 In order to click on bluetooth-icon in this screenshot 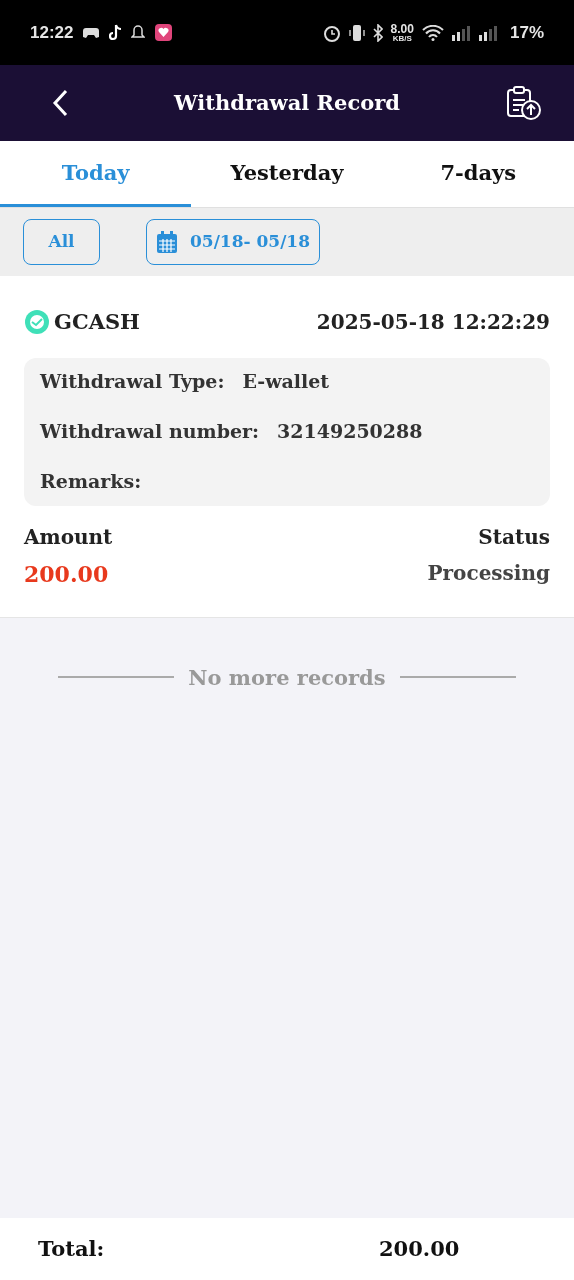, I will do `click(377, 32)`.